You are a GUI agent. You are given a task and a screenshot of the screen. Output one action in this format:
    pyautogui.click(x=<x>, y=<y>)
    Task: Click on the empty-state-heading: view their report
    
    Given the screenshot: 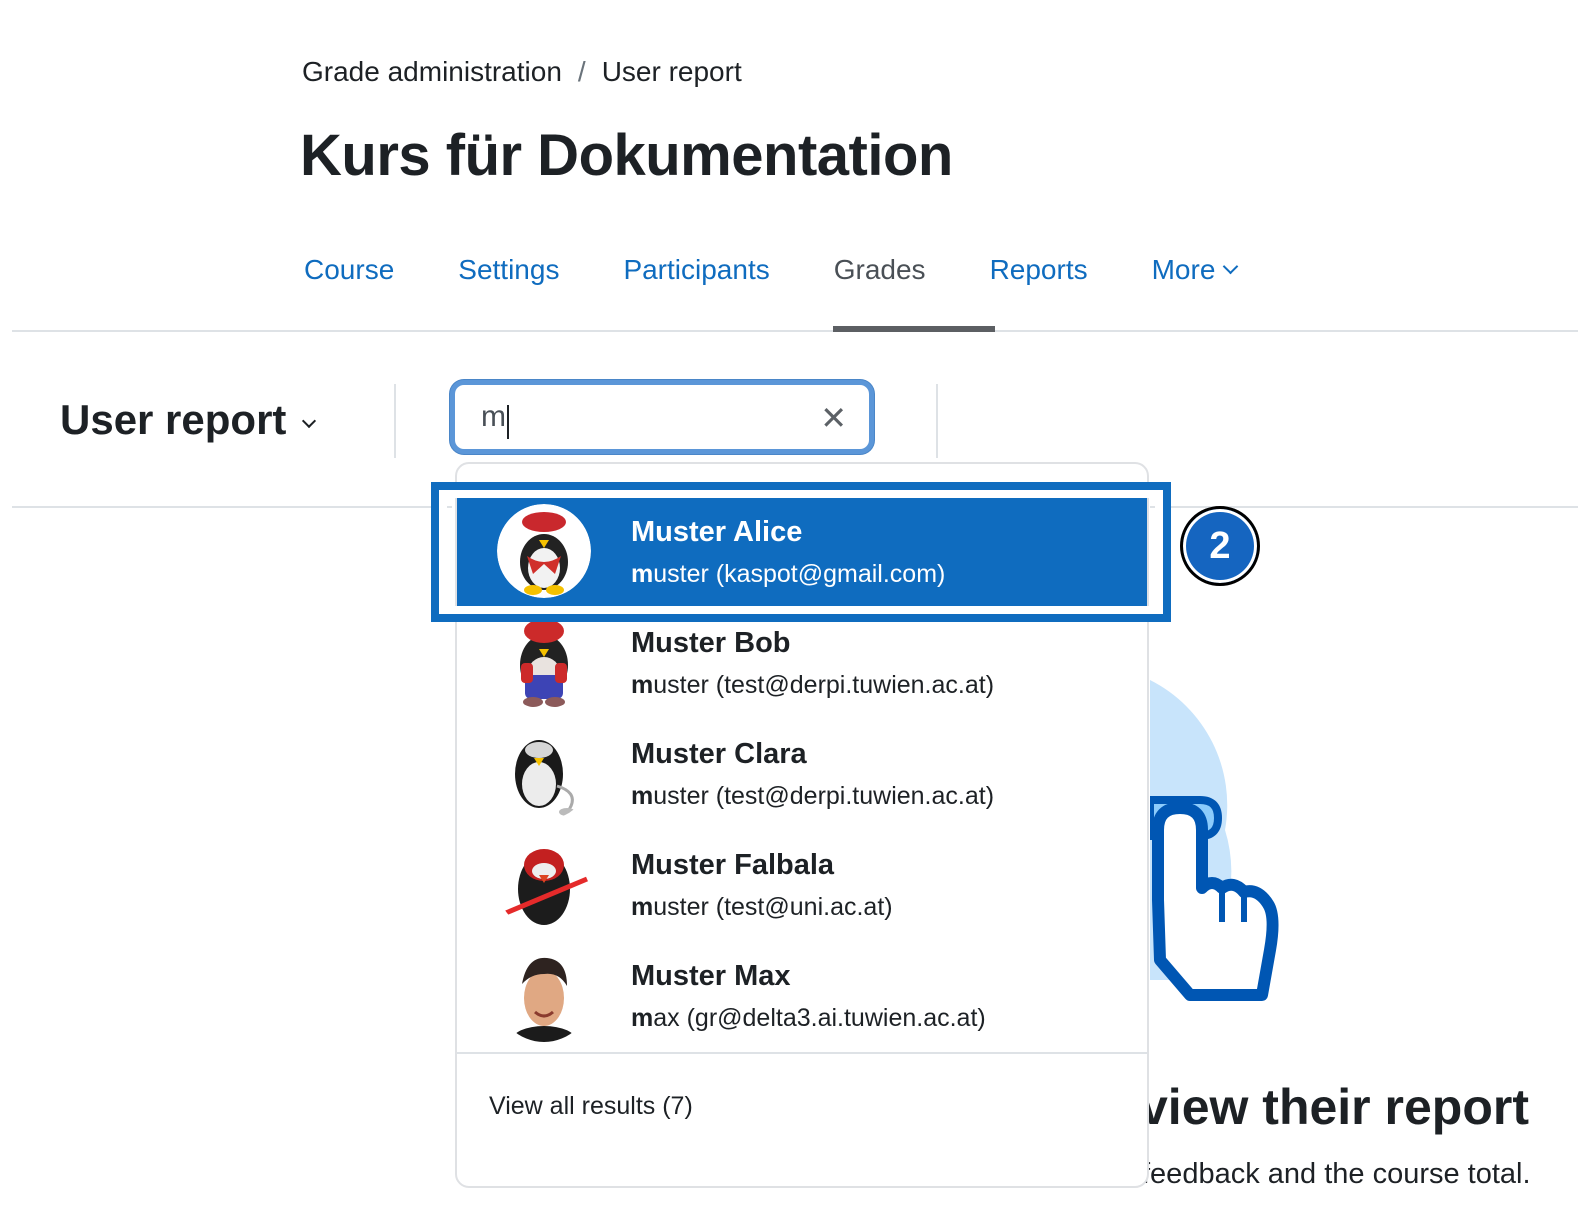 What is the action you would take?
    pyautogui.click(x=1334, y=1107)
    